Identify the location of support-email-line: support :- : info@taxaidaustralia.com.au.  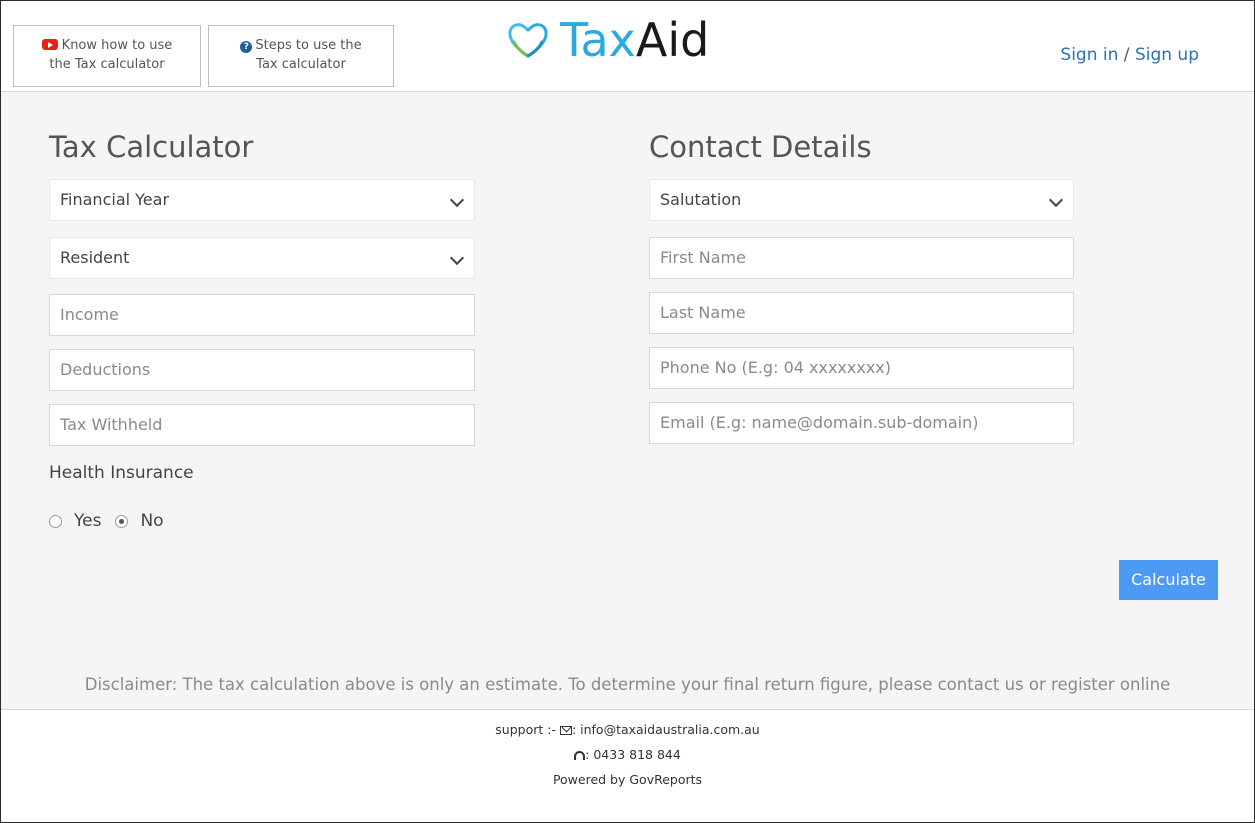
(627, 729).